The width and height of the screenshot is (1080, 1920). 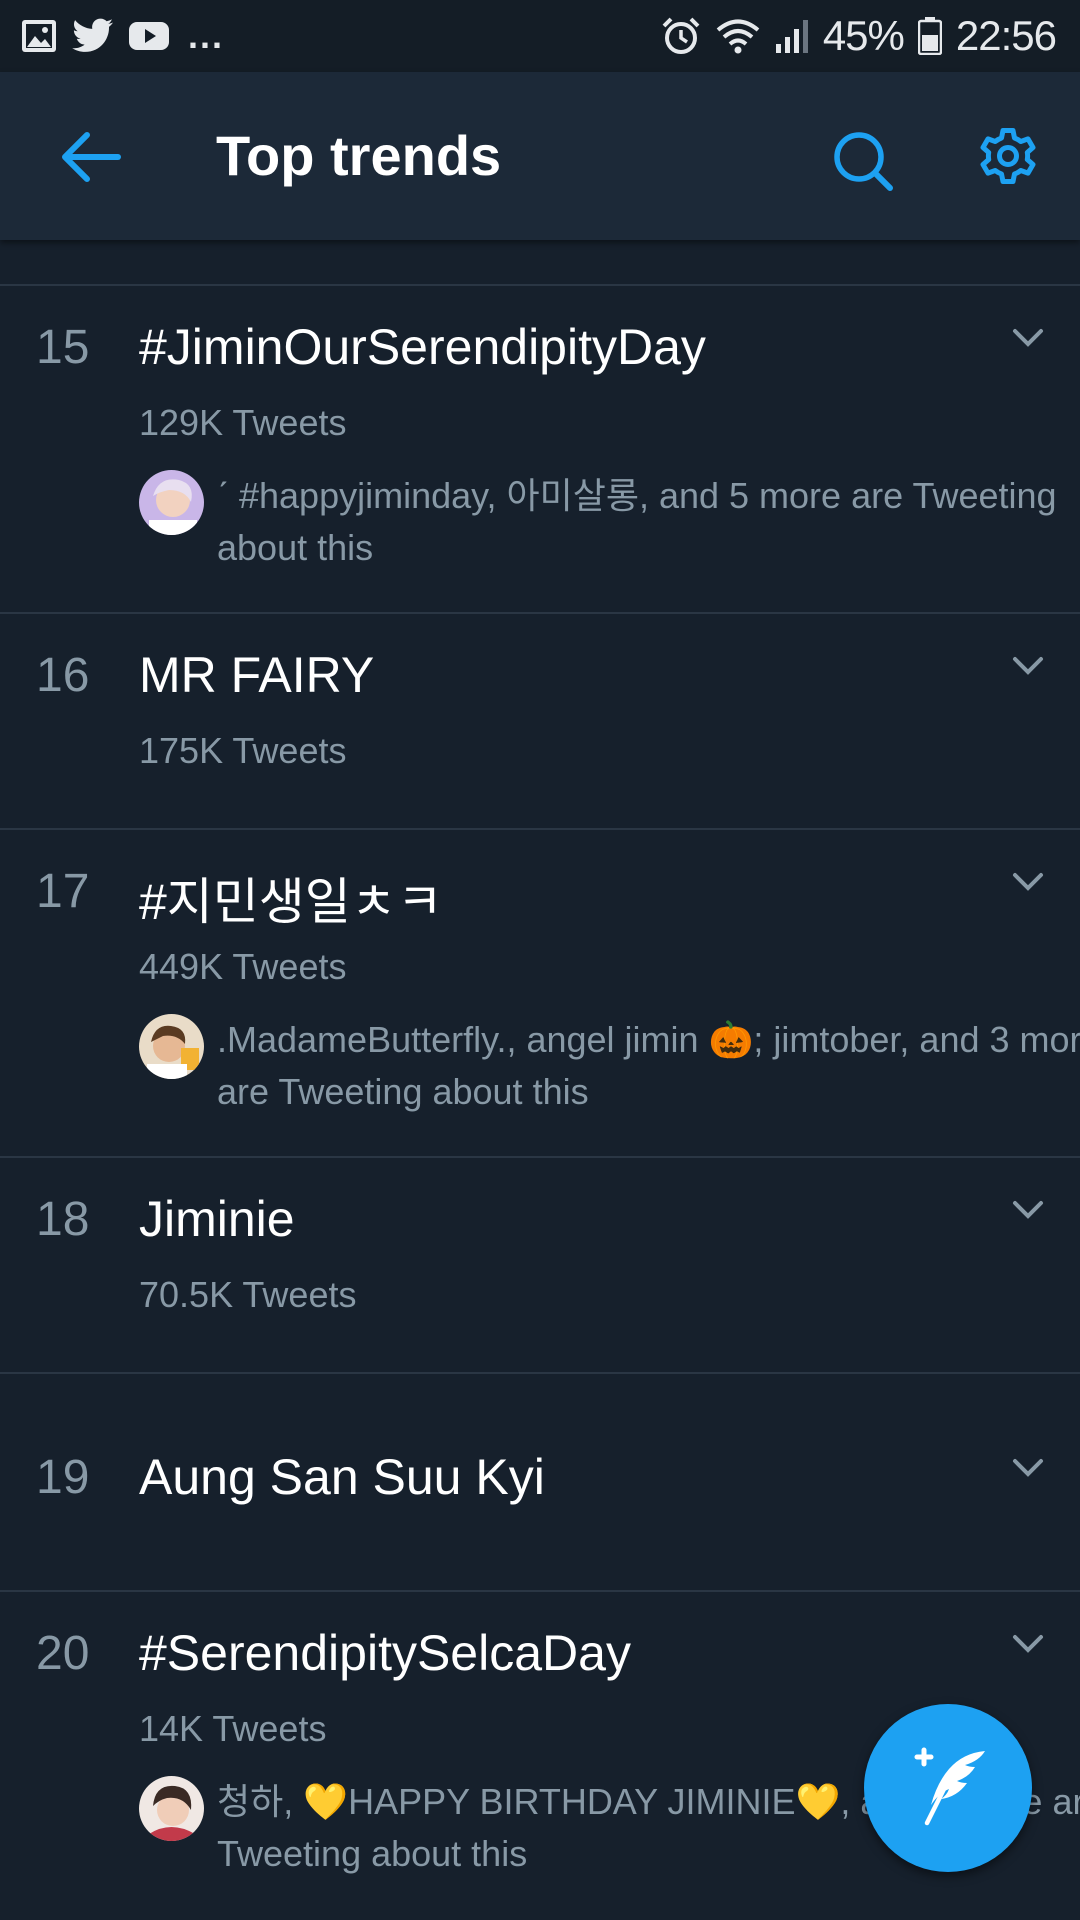 What do you see at coordinates (63, 1477) in the screenshot?
I see `trend-rank: 19` at bounding box center [63, 1477].